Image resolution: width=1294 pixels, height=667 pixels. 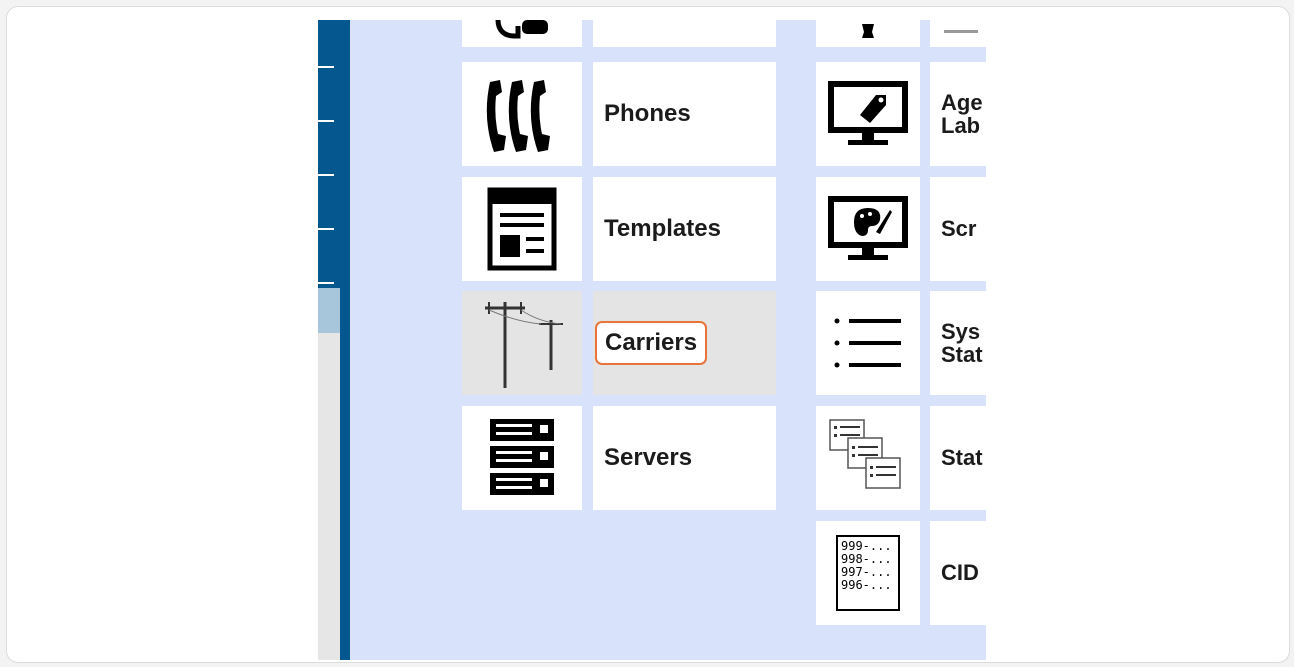 I want to click on screen-colors-menu-item: Scr, so click(x=958, y=229).